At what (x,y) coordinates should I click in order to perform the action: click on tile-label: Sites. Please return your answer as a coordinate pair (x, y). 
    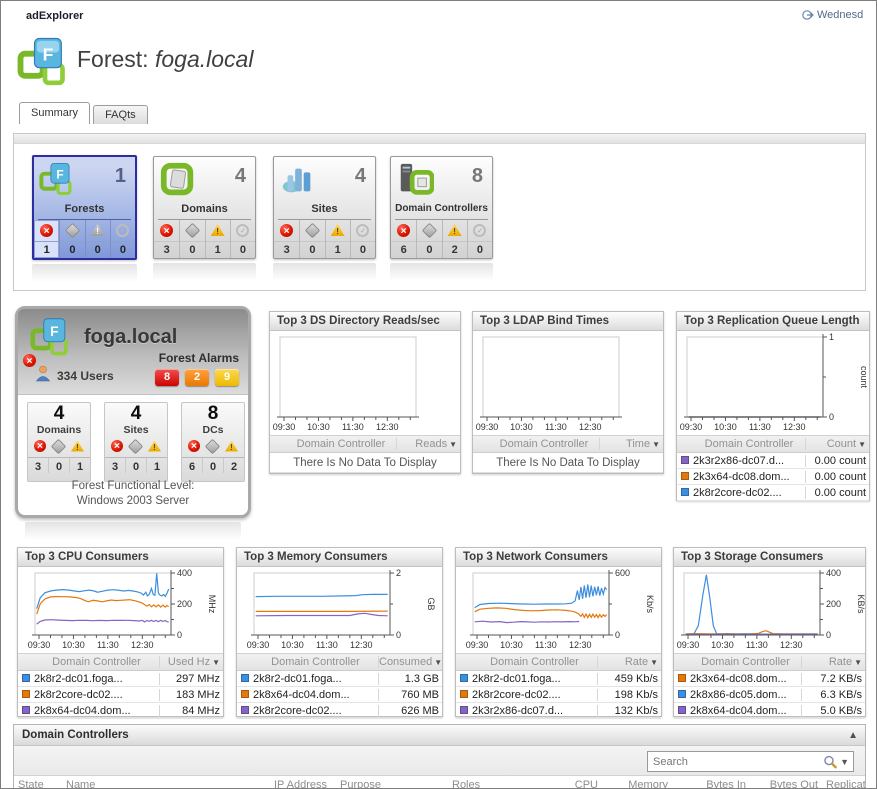
    Looking at the image, I should click on (324, 209).